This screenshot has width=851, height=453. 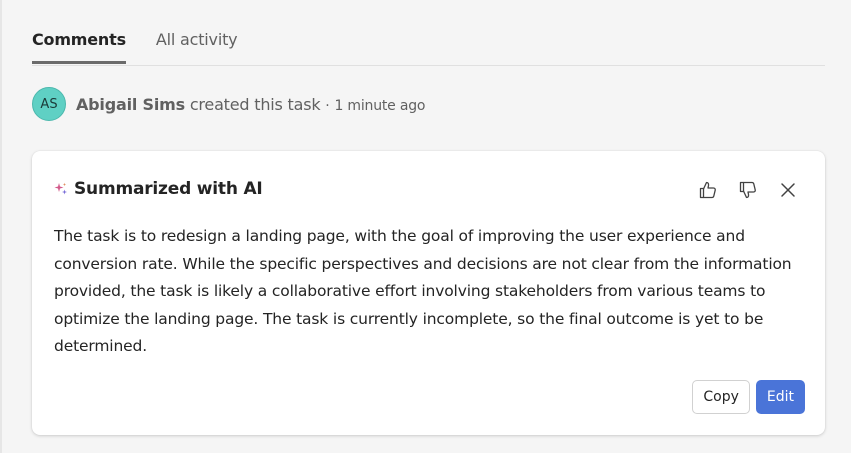 I want to click on panel-edge, so click(x=1, y=226).